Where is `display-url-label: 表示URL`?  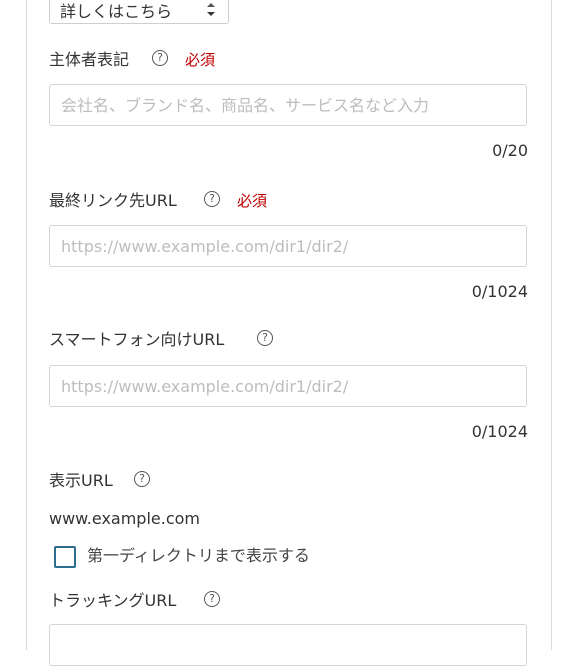
display-url-label: 表示URL is located at coordinates (81, 480).